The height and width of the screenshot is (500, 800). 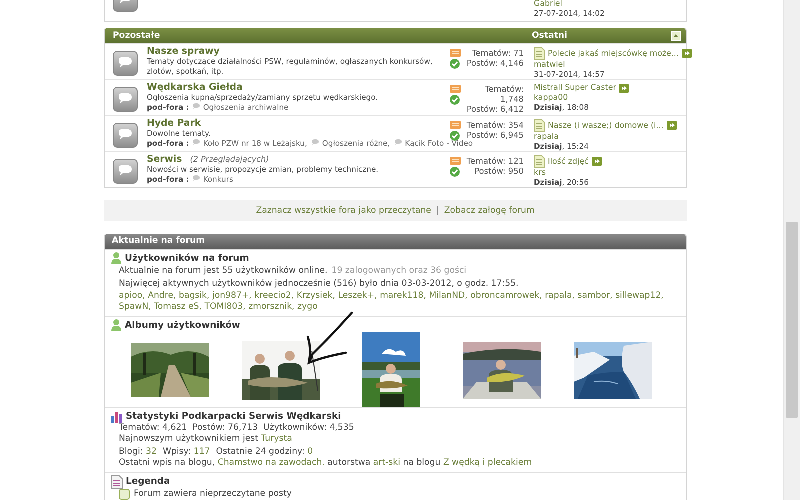 What do you see at coordinates (183, 51) in the screenshot?
I see `forum-title: Nasze sprawy` at bounding box center [183, 51].